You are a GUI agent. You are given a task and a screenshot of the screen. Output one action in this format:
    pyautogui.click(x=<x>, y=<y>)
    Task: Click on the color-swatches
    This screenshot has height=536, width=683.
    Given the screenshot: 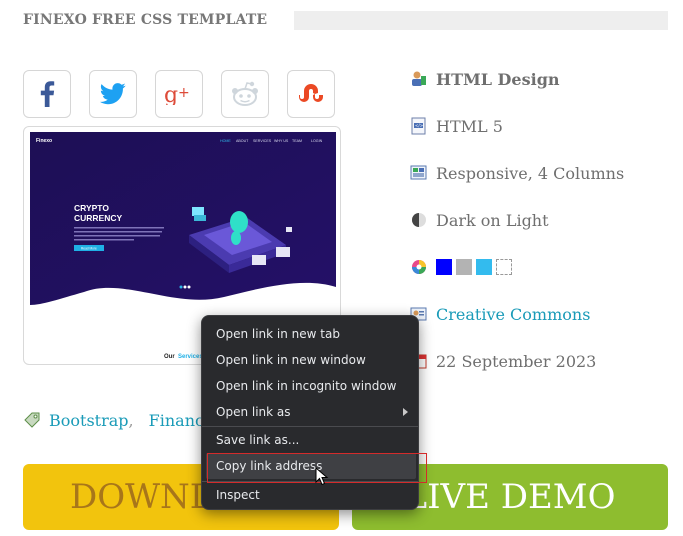 What is the action you would take?
    pyautogui.click(x=474, y=267)
    